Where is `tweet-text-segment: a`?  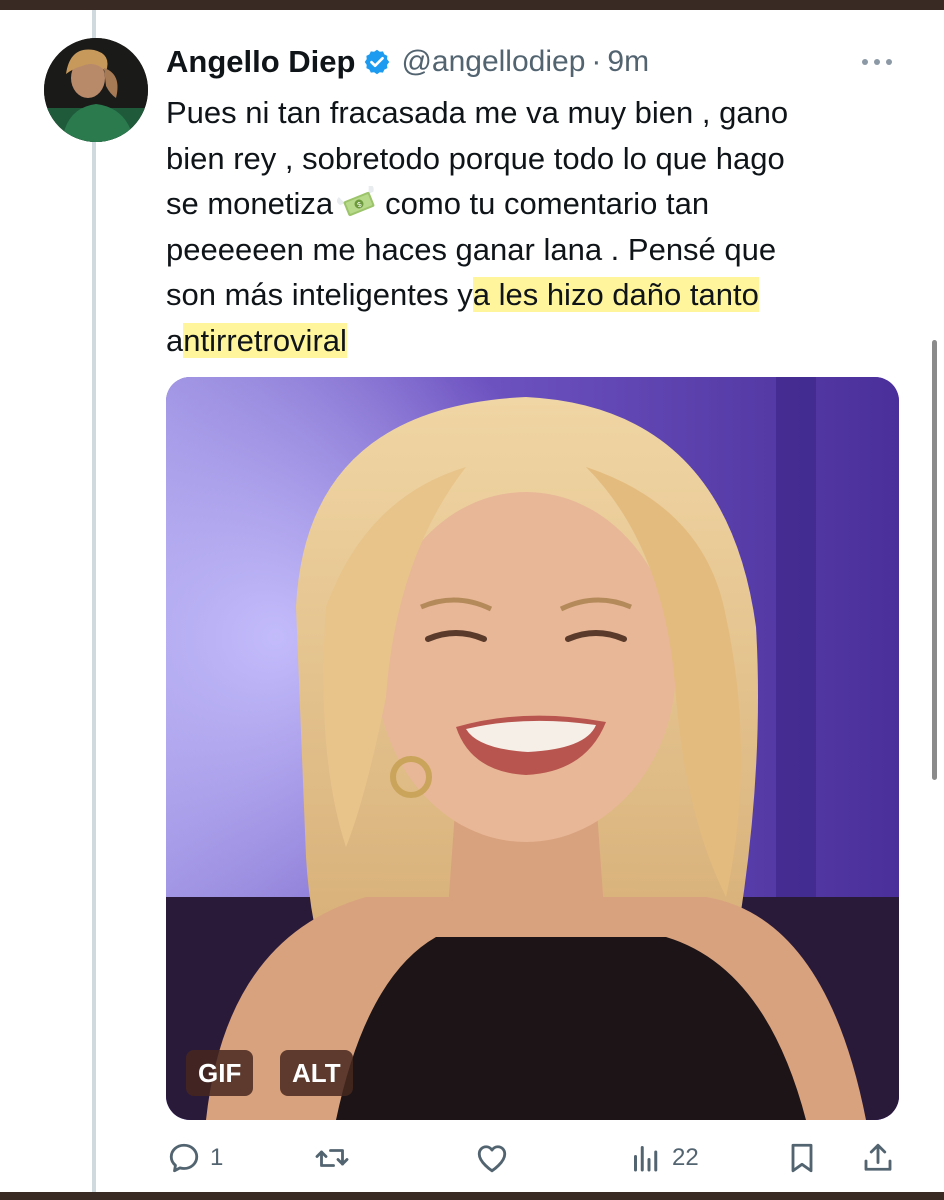
tweet-text-segment: a is located at coordinates (175, 340).